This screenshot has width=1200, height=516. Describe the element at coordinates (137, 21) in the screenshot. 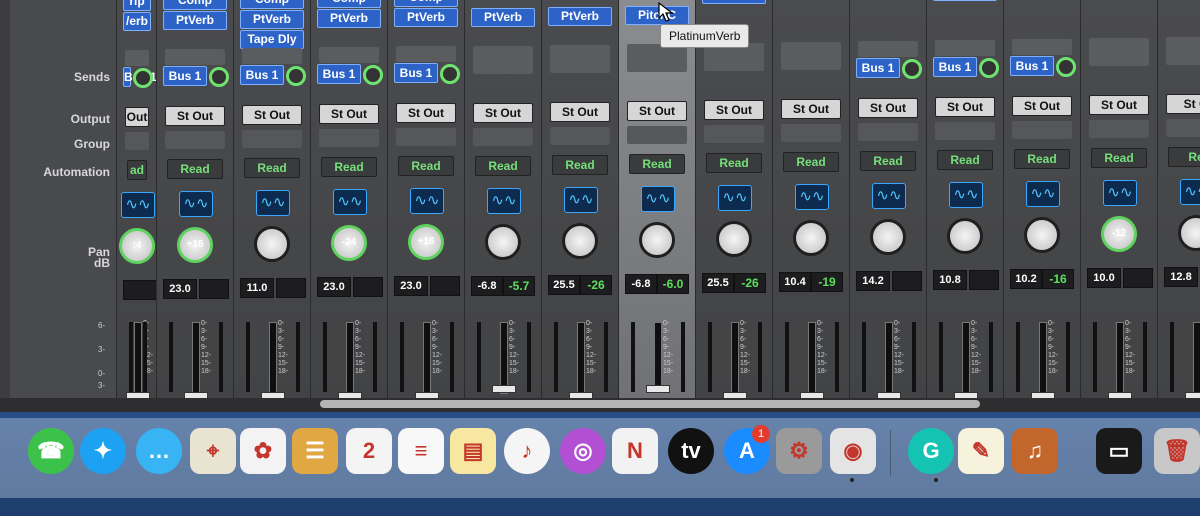

I see `plugin-slot: /erb` at that location.